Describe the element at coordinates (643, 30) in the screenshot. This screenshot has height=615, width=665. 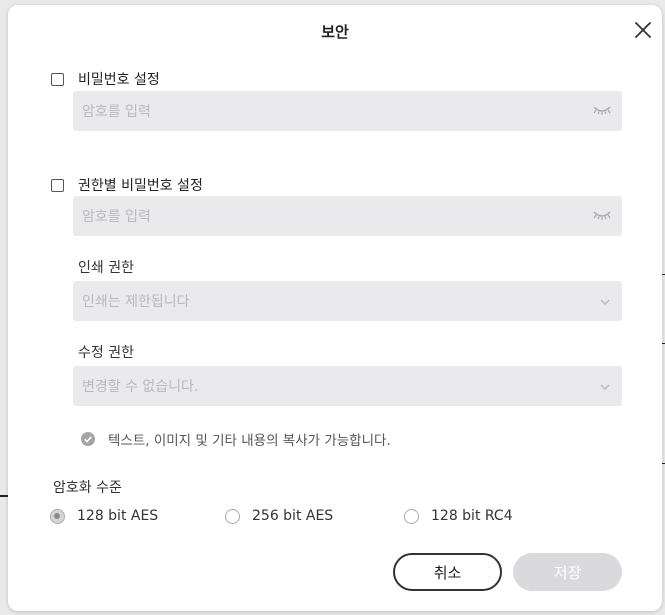
I see `close-icon` at that location.